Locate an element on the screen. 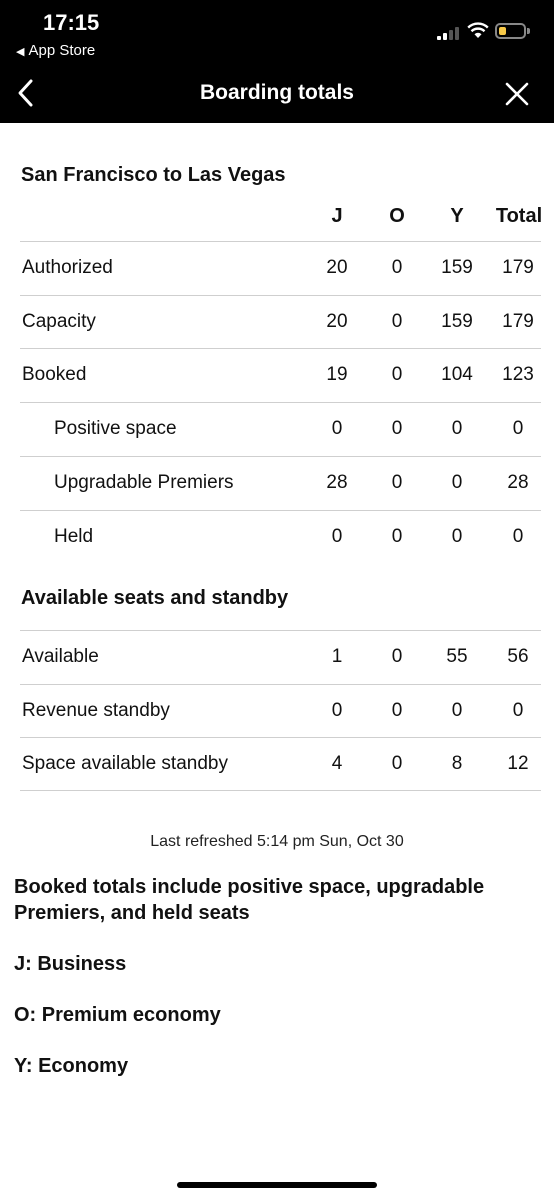  row-label: Booked is located at coordinates (54, 374).